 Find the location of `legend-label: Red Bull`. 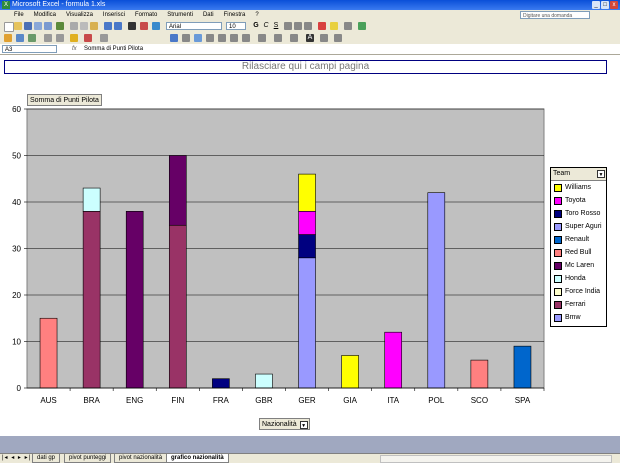

legend-label: Red Bull is located at coordinates (578, 252).